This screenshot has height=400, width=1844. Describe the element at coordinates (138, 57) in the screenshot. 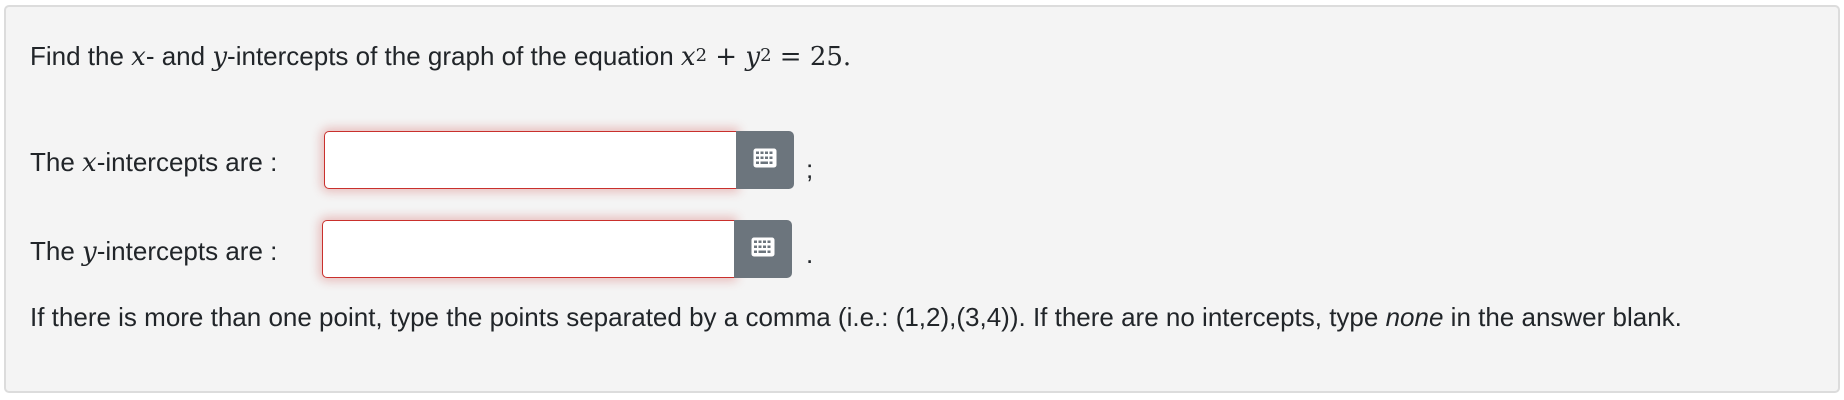

I see `math-var-x: x` at that location.